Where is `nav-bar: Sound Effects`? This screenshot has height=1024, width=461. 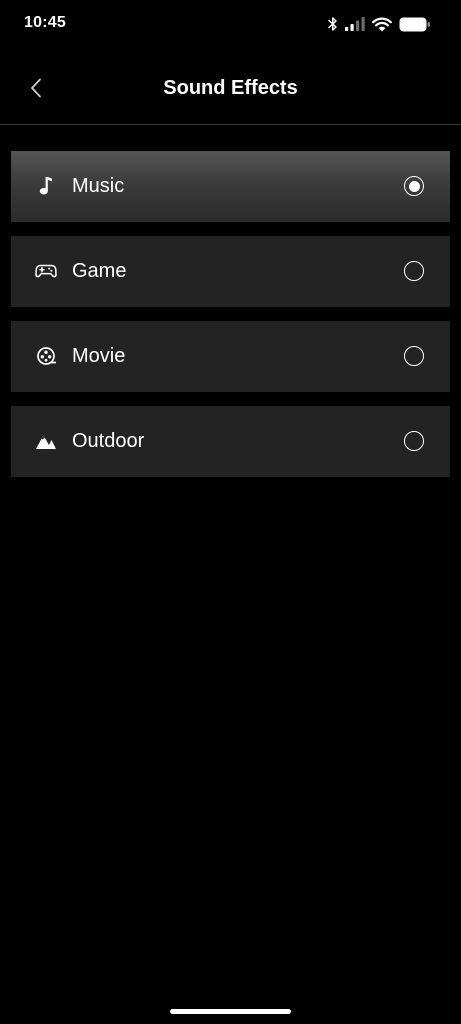 nav-bar: Sound Effects is located at coordinates (230, 90).